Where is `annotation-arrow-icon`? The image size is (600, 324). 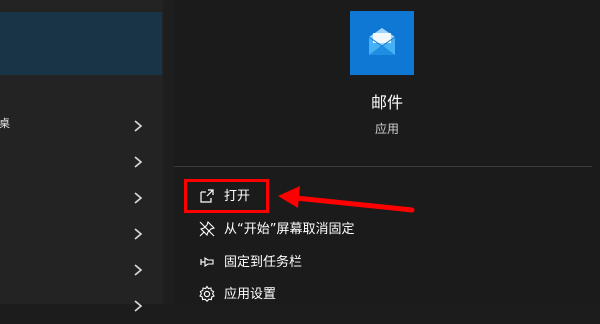
annotation-arrow-icon is located at coordinates (346, 199).